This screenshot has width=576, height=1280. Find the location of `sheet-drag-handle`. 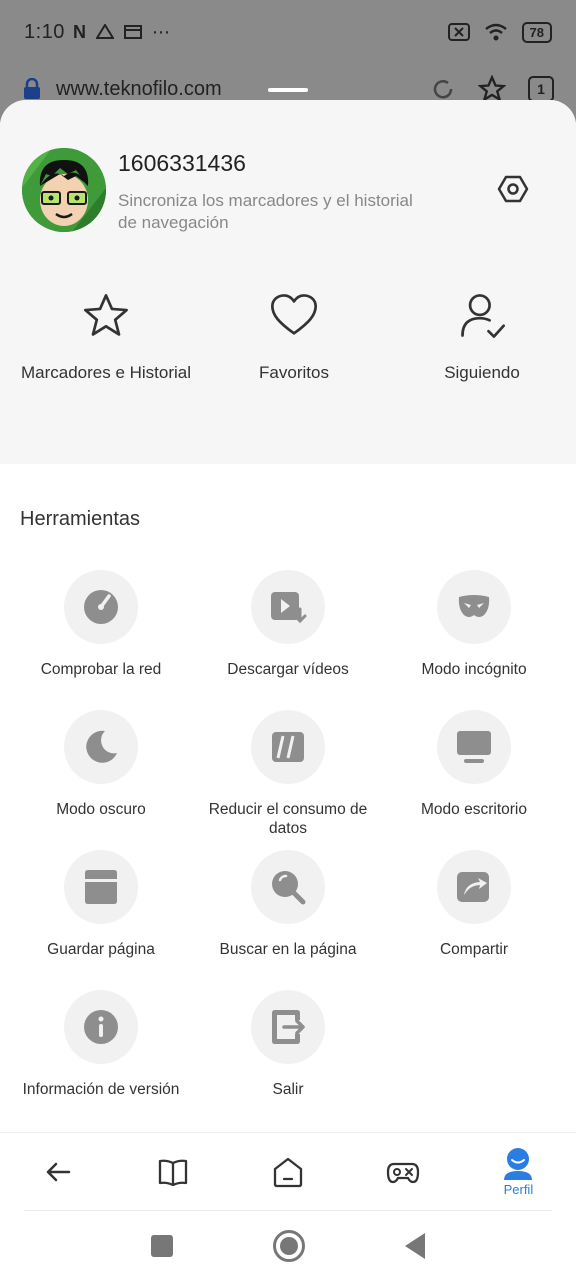

sheet-drag-handle is located at coordinates (288, 90).